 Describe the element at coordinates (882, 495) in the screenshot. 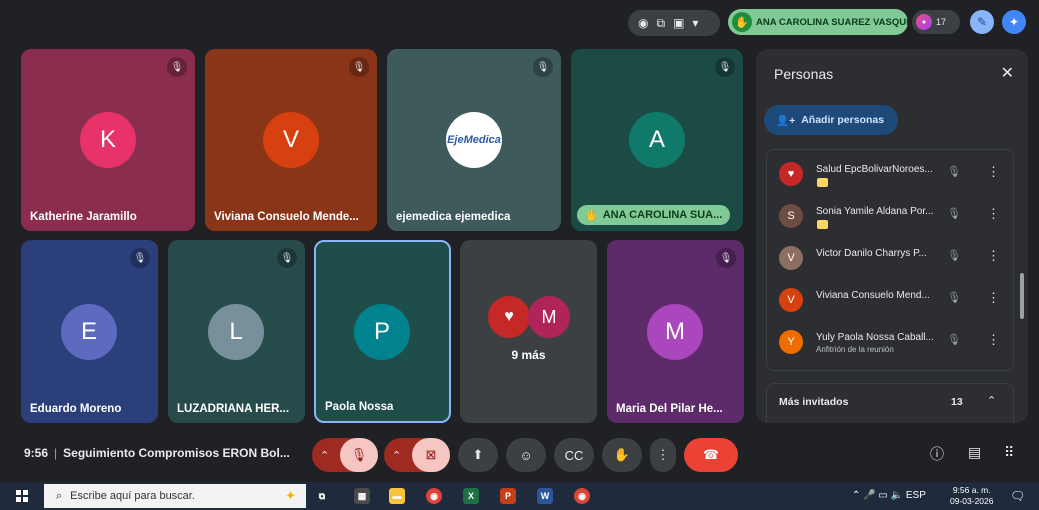

I see `network-icon: ▭` at that location.